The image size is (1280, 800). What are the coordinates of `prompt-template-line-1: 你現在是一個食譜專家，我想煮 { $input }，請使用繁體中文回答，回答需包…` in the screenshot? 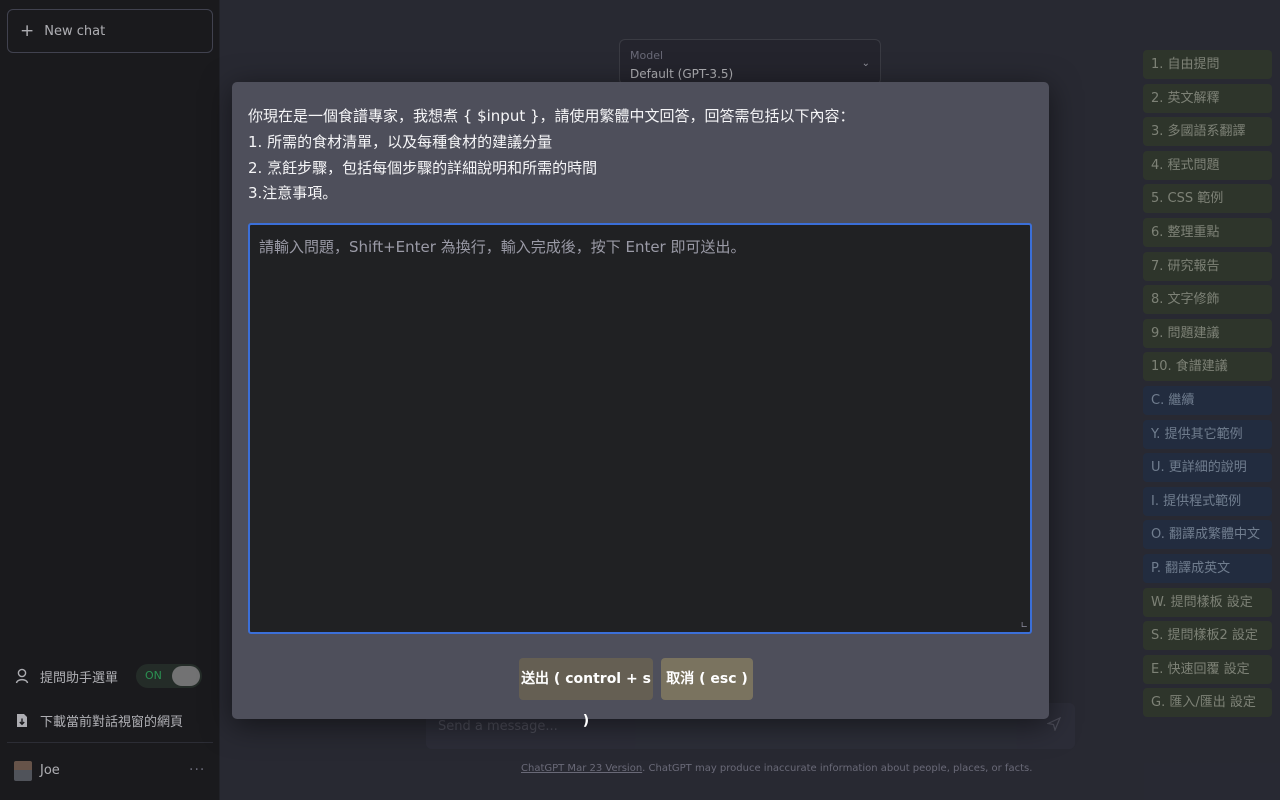 It's located at (551, 116).